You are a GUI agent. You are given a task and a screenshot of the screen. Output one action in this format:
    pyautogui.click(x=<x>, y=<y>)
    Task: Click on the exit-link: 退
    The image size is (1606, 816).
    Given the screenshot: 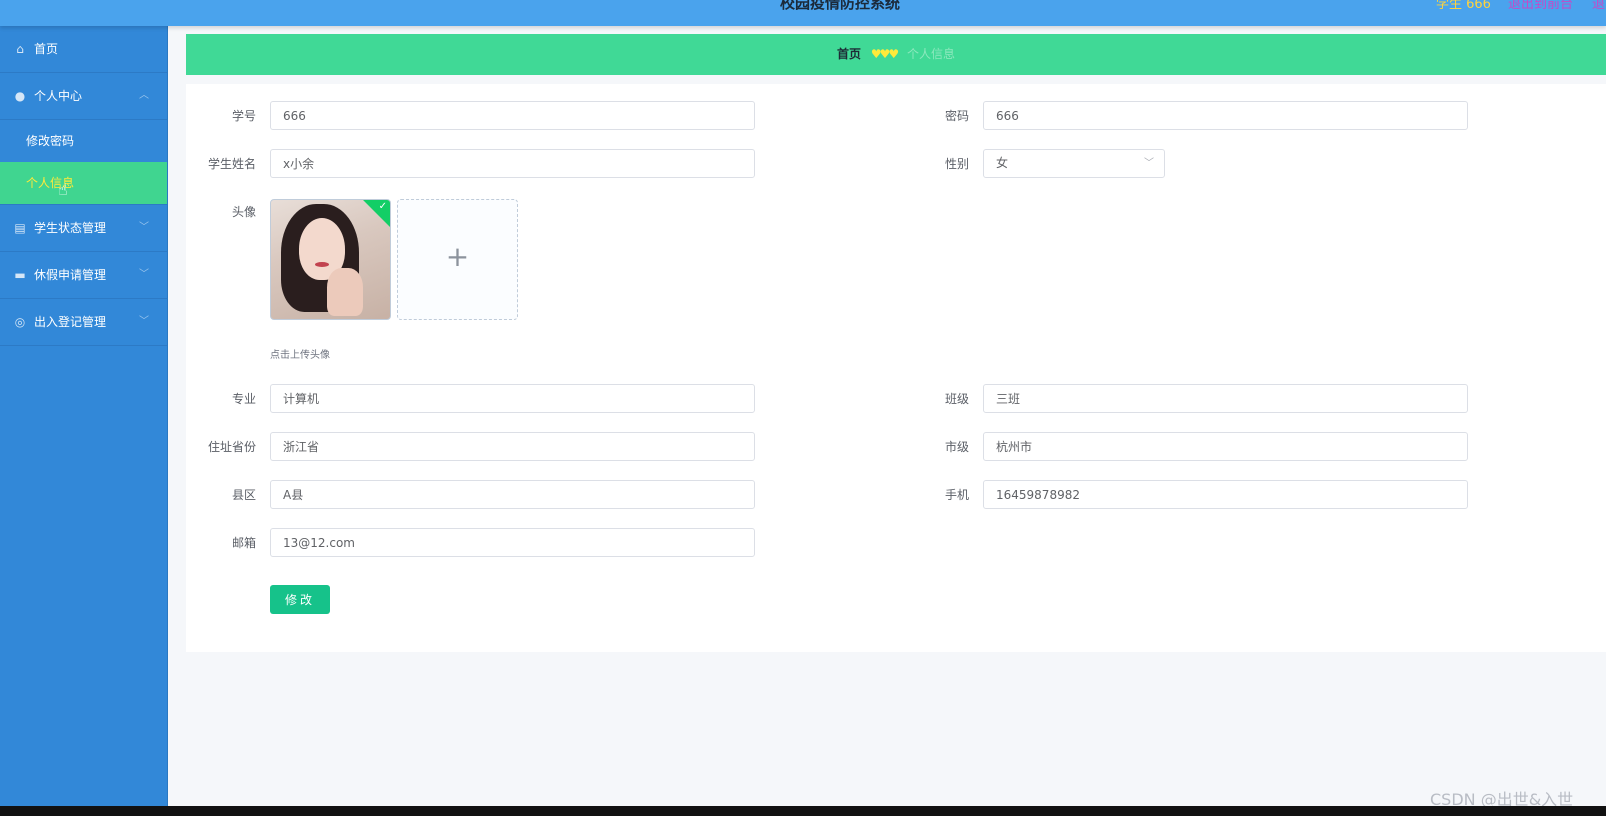 What is the action you would take?
    pyautogui.click(x=1598, y=6)
    